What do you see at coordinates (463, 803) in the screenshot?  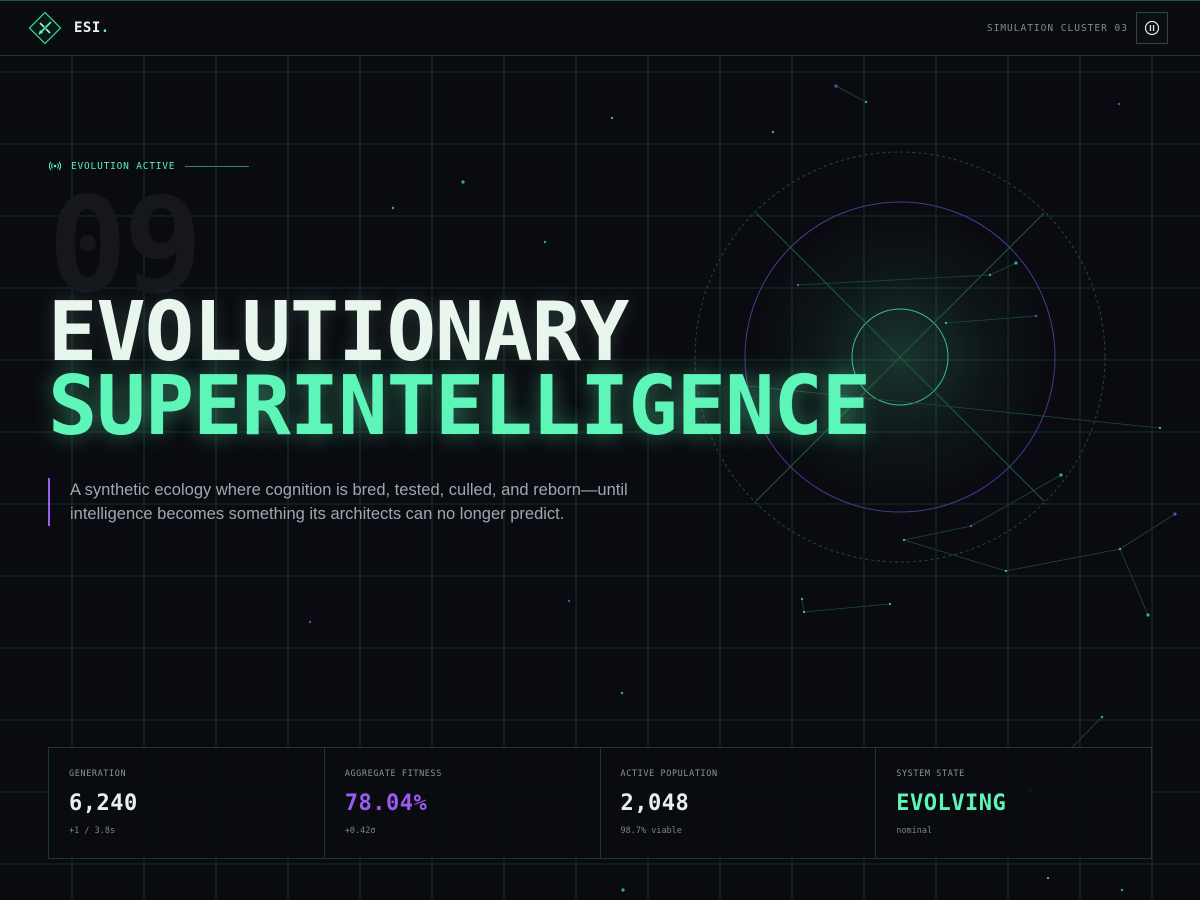 I see `stat-aggregate-fitness: AGGREGATE FITNESS 78.04% +0.42σ` at bounding box center [463, 803].